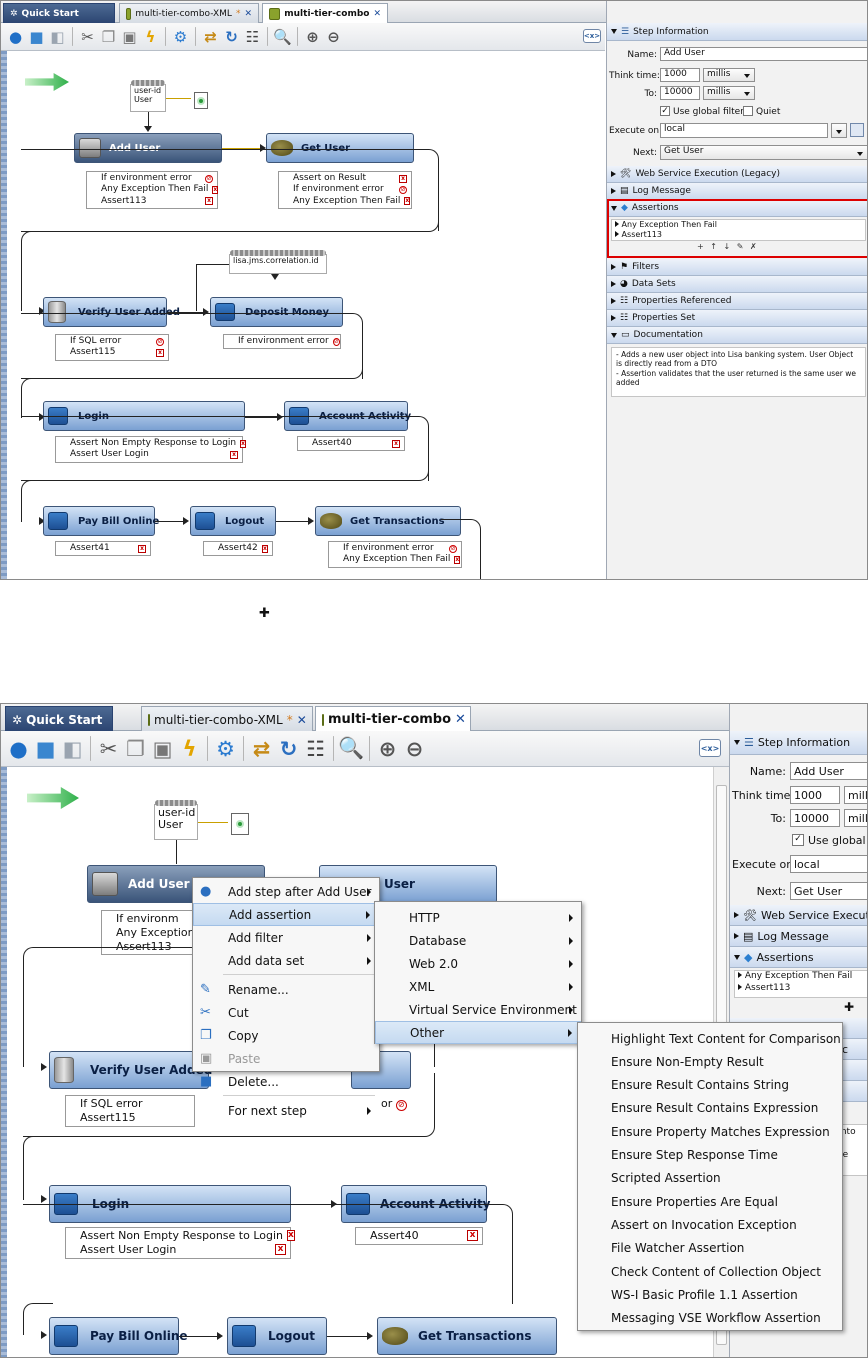 Image resolution: width=868 pixels, height=1358 pixels. I want to click on context-menu-item: ✂ Cut, so click(286, 1012).